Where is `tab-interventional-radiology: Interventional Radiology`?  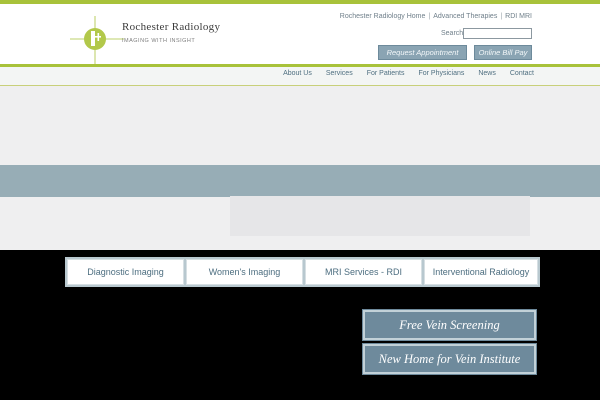 tab-interventional-radiology: Interventional Radiology is located at coordinates (481, 272).